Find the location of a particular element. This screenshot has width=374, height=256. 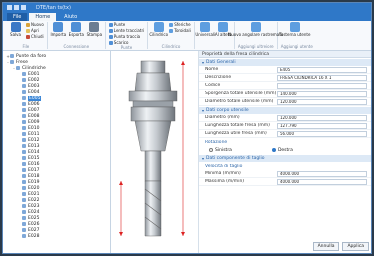

property-row: Diametro totale utensile (mm) 120.000 is located at coordinates (285, 102).